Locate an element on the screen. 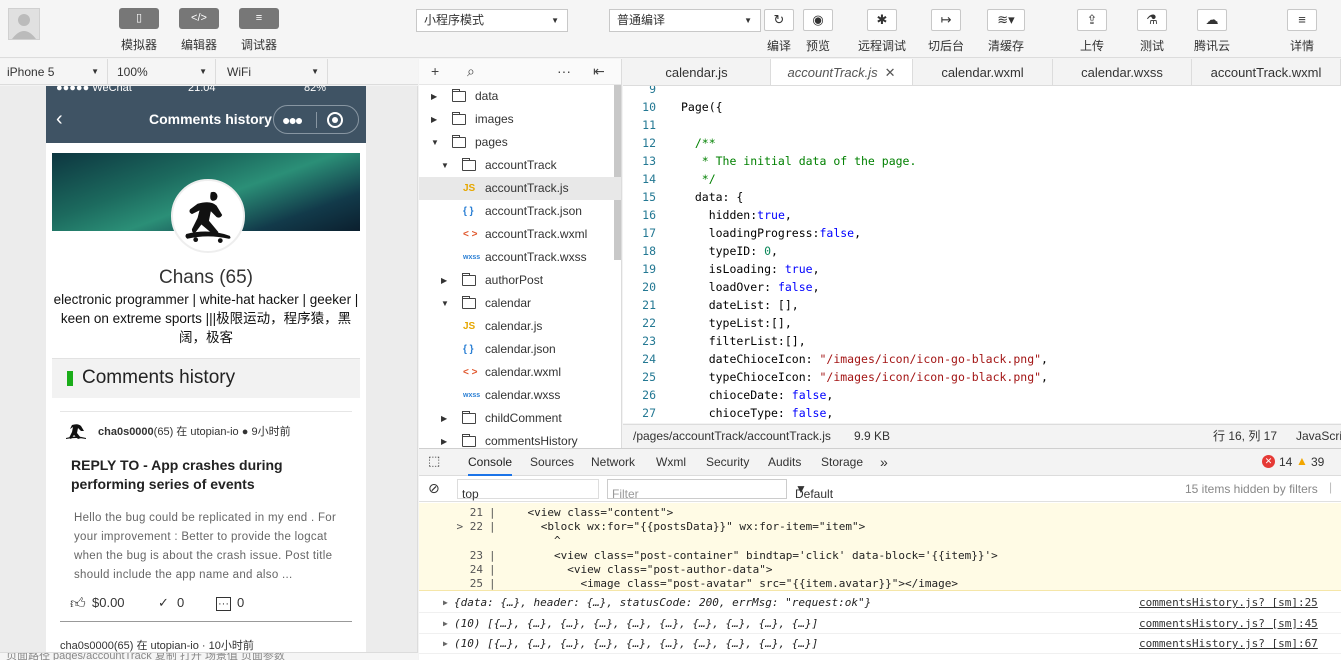  more-dots-icon: ●●● is located at coordinates (292, 120).